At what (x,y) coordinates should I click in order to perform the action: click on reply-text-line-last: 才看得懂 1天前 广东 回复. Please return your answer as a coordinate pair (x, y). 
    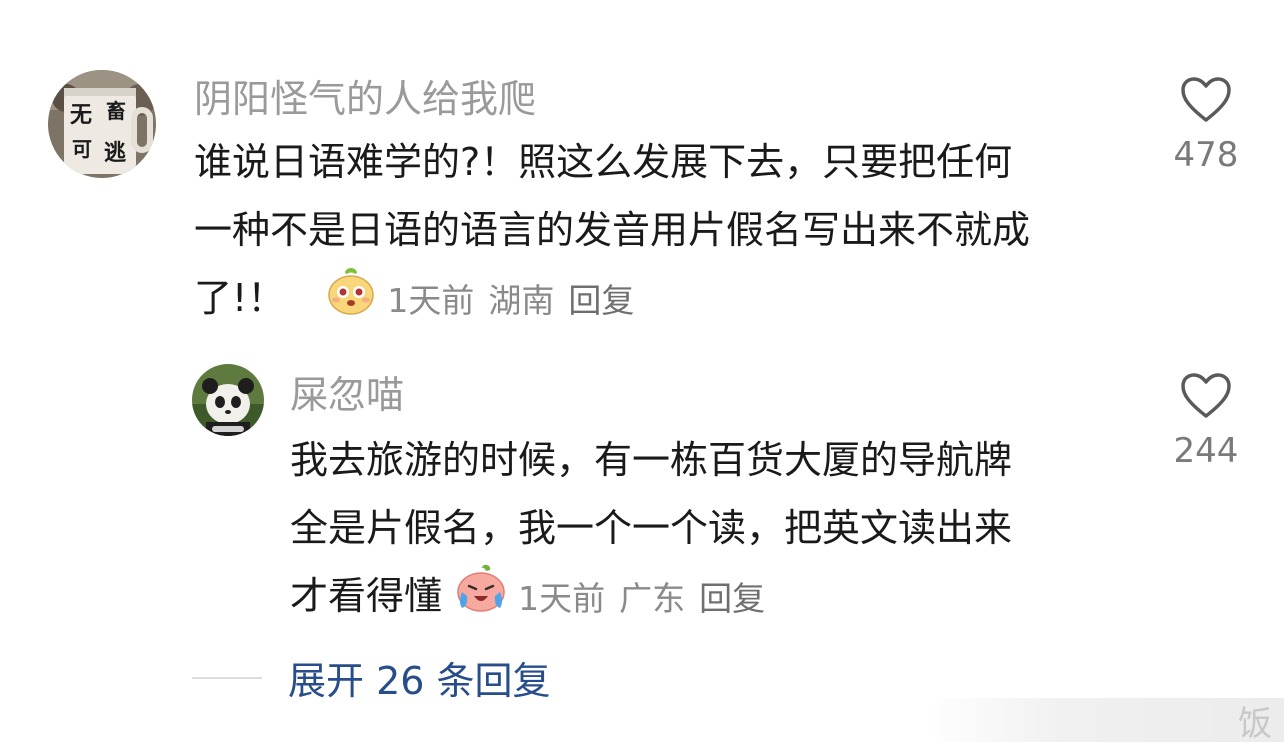
    Looking at the image, I should click on (651, 598).